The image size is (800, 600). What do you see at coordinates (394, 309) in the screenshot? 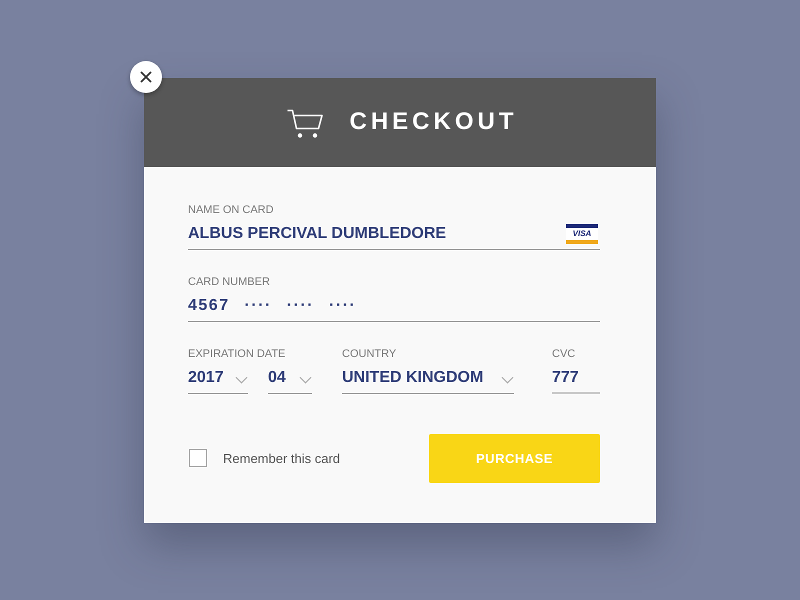
I see `card-number-input: 4567 ···· ···· ····` at bounding box center [394, 309].